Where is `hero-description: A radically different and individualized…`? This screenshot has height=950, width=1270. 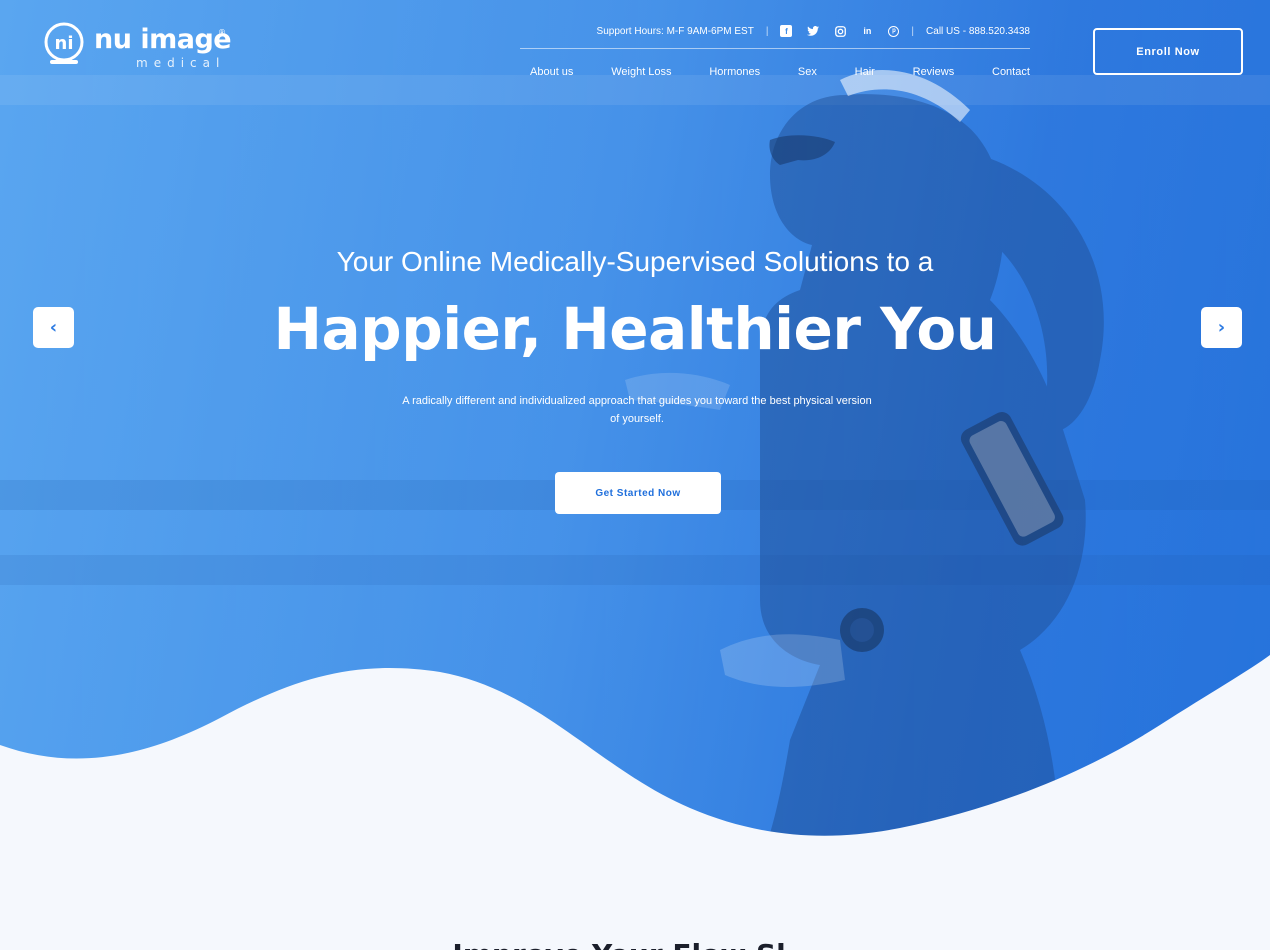 hero-description: A radically different and individualized… is located at coordinates (637, 410).